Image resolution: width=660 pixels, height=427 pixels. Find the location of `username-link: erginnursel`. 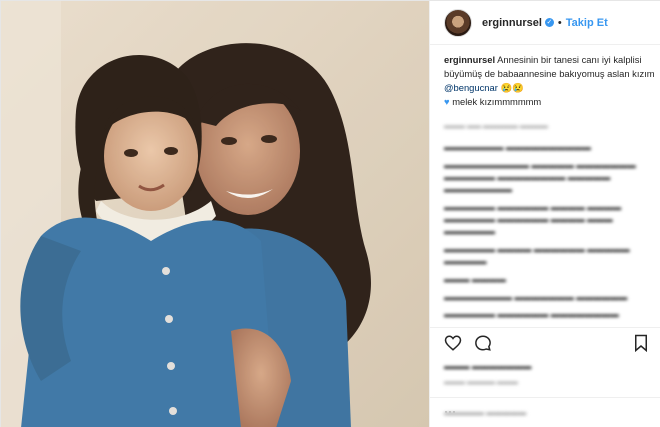

username-link: erginnursel is located at coordinates (512, 23).